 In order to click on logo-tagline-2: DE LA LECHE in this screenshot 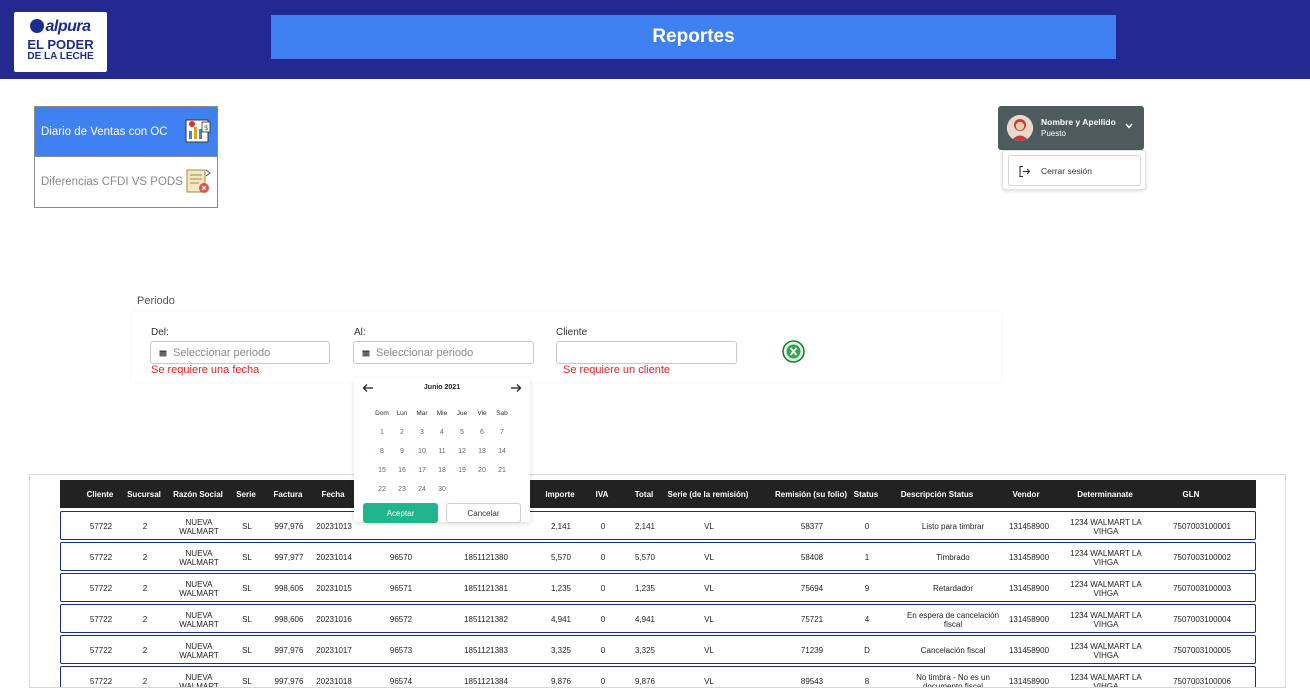, I will do `click(60, 56)`.